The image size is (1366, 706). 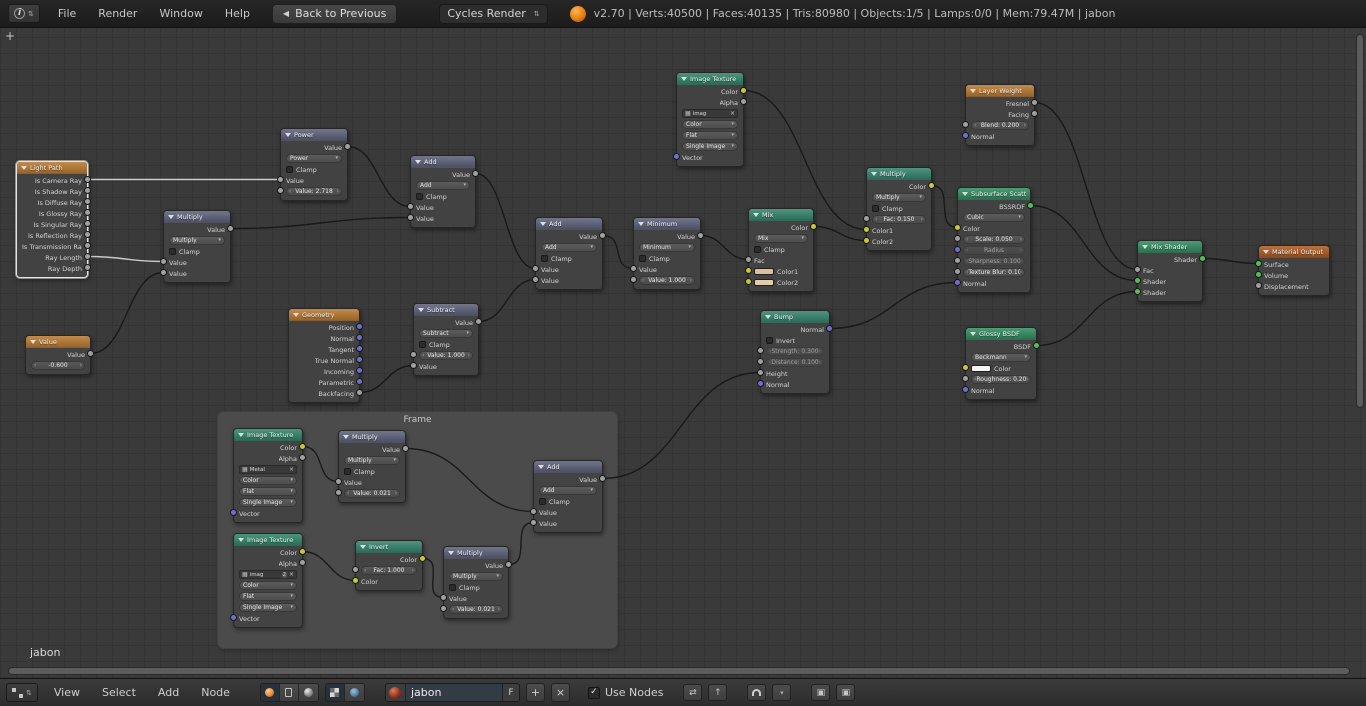 I want to click on snap-toggle-button, so click(x=757, y=692).